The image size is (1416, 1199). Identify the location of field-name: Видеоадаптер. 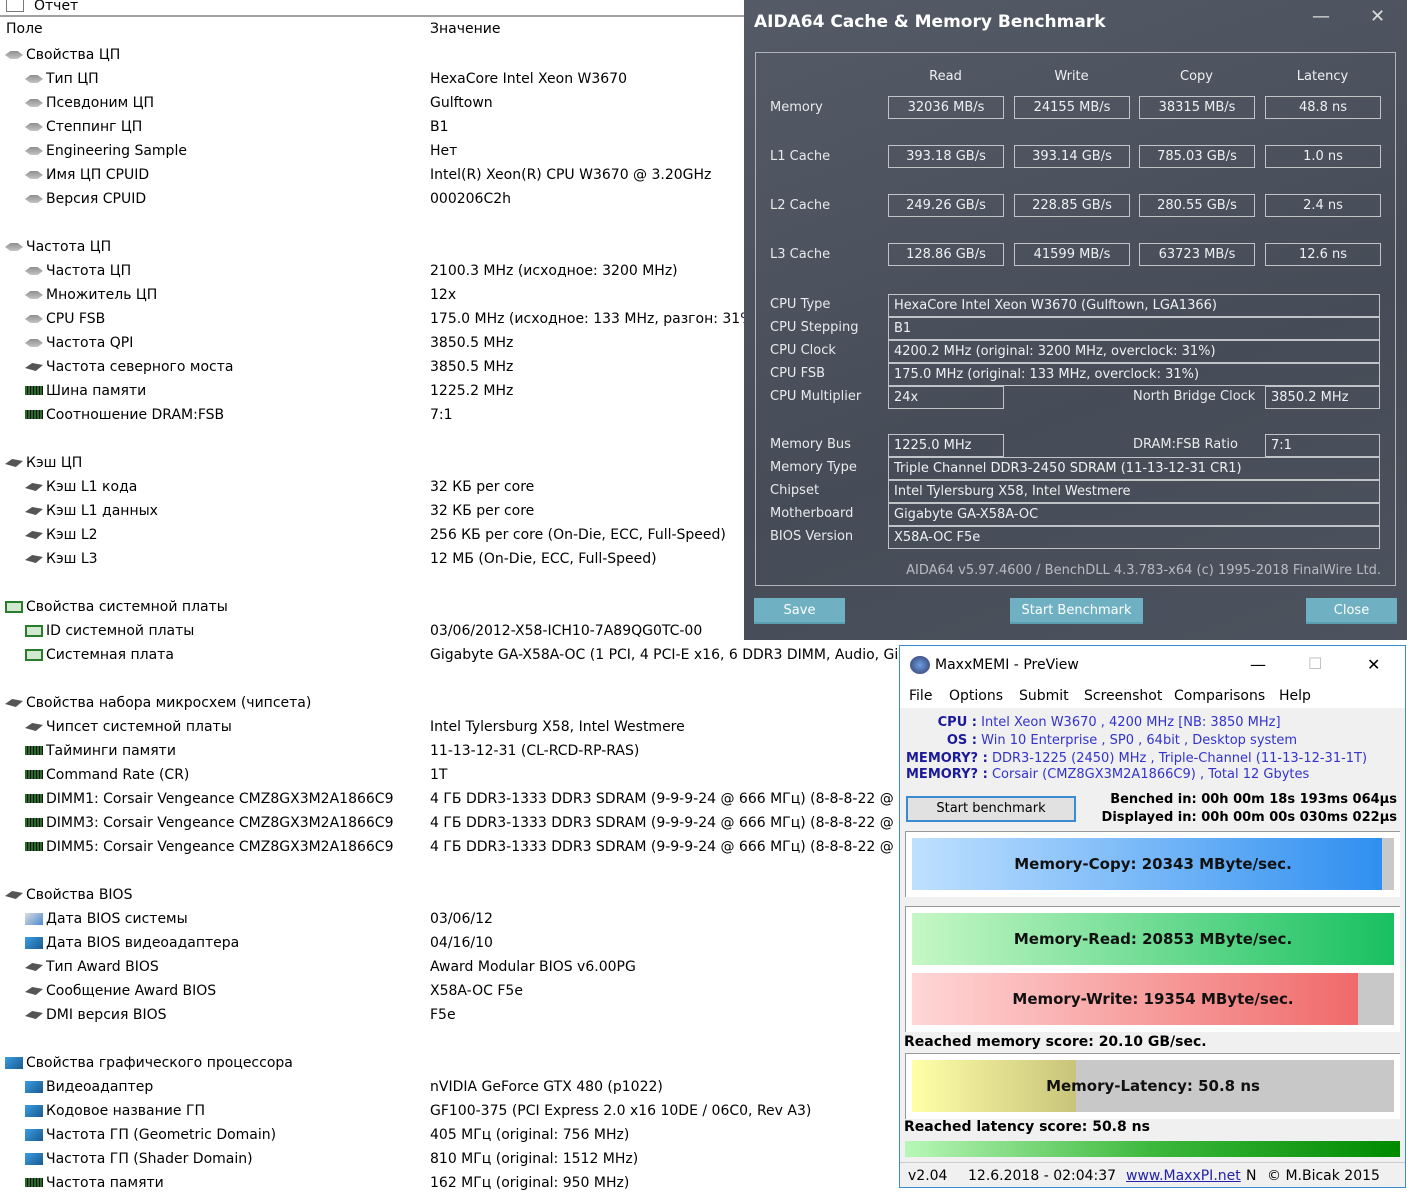
(100, 1087).